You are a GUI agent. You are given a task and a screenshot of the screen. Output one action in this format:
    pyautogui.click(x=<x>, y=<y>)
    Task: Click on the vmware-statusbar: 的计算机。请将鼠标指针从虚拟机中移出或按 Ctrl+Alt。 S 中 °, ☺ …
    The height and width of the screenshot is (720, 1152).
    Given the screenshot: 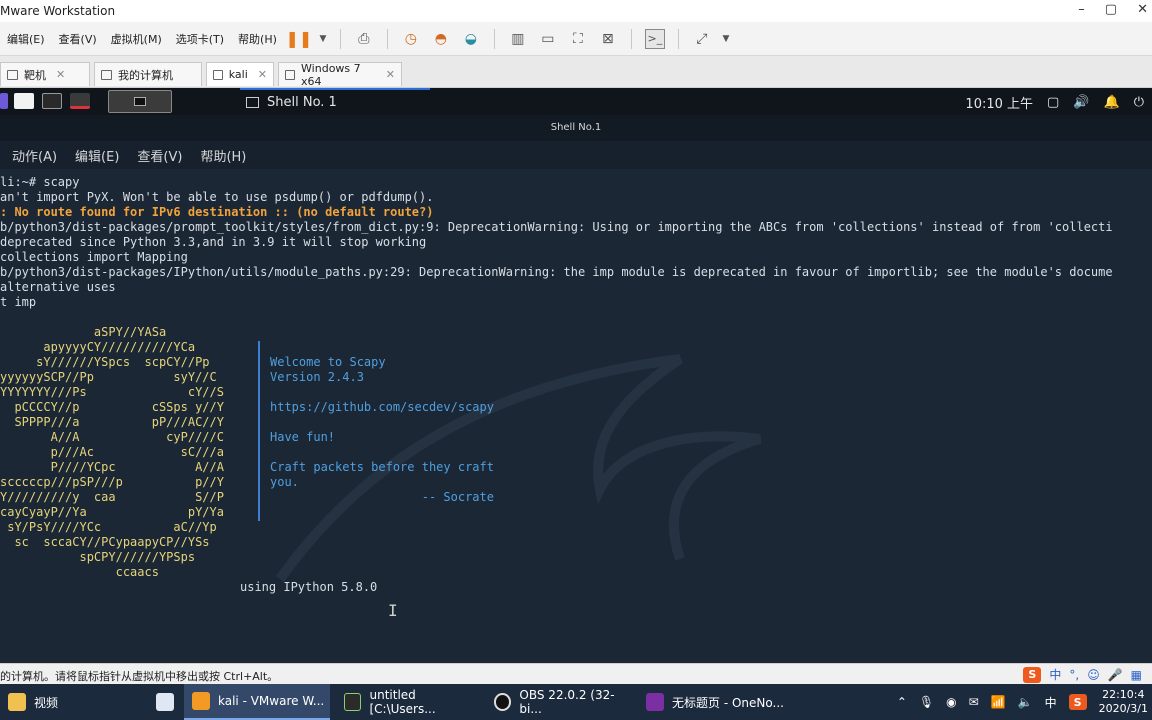 What is the action you would take?
    pyautogui.click(x=576, y=673)
    